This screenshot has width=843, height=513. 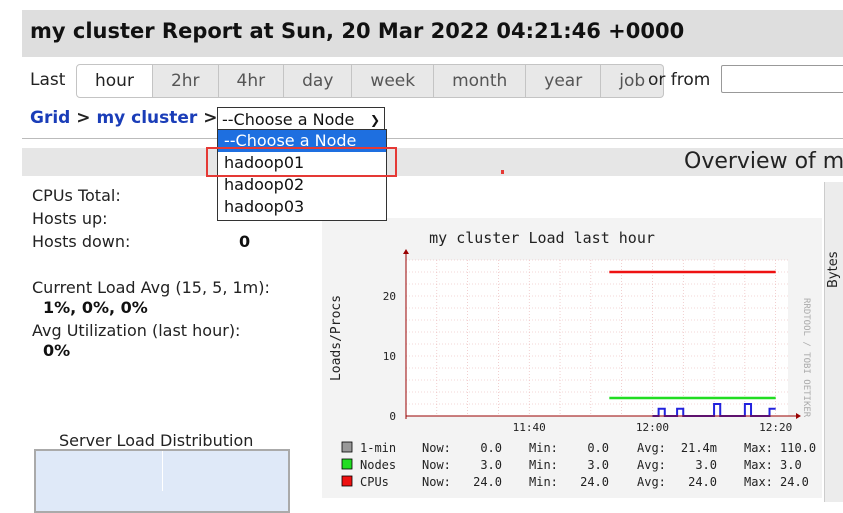 What do you see at coordinates (389, 296) in the screenshot?
I see `y-tick-label: 20` at bounding box center [389, 296].